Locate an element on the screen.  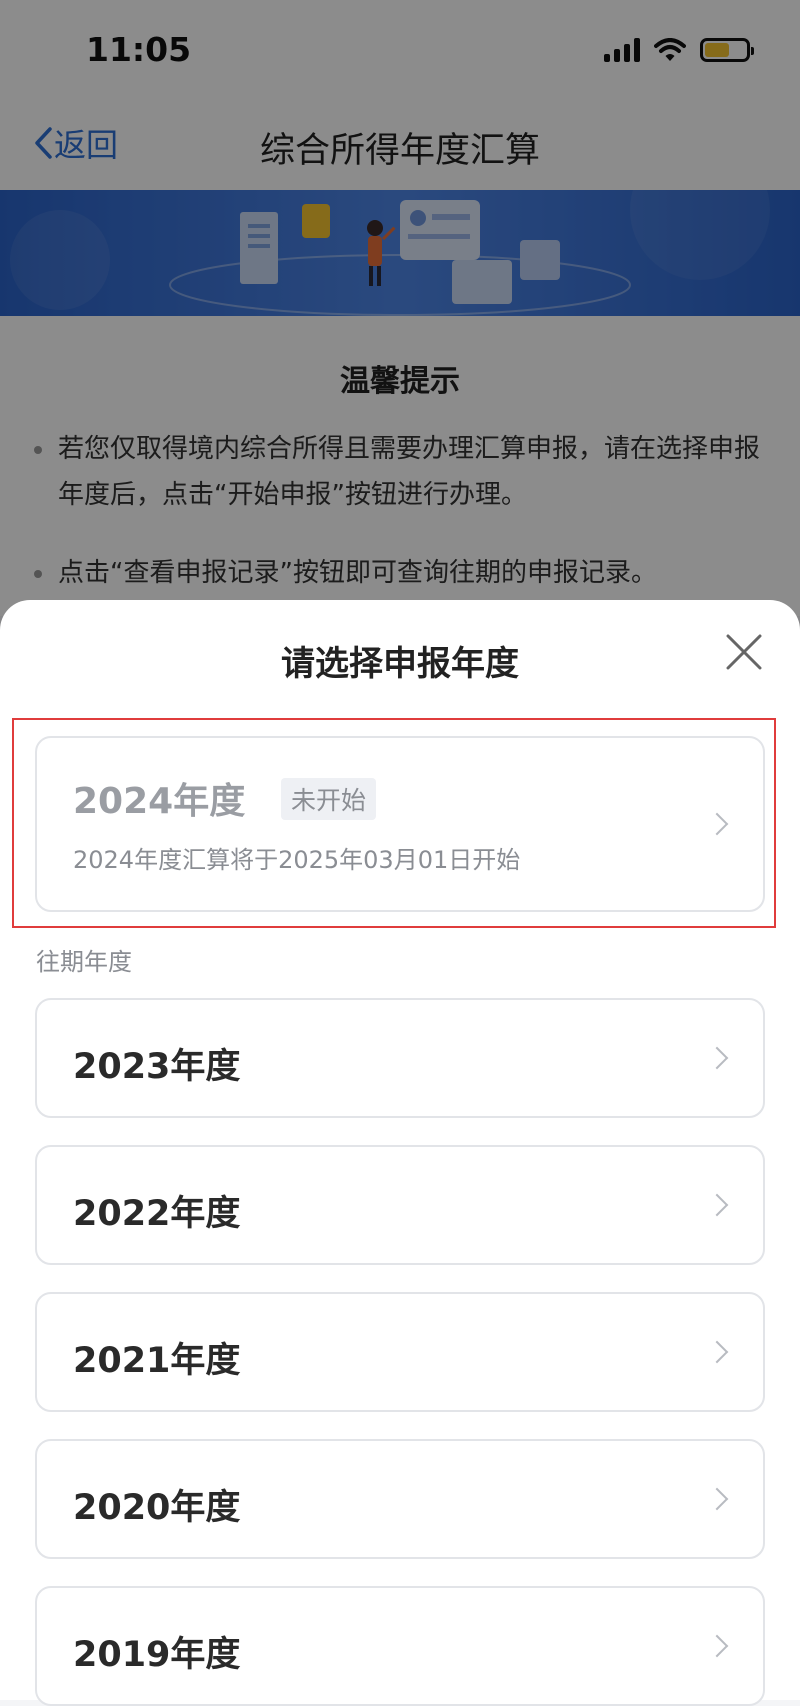
year-card: 2020年度 is located at coordinates (400, 1499).